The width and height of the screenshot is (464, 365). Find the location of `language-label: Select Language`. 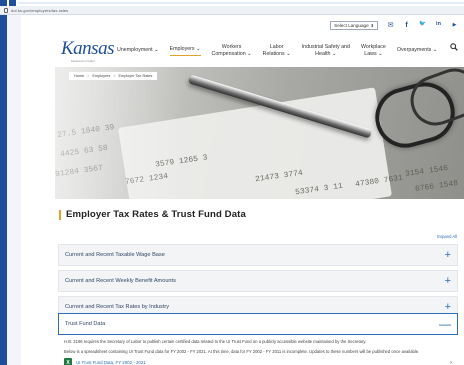

language-label: Select Language is located at coordinates (351, 25).